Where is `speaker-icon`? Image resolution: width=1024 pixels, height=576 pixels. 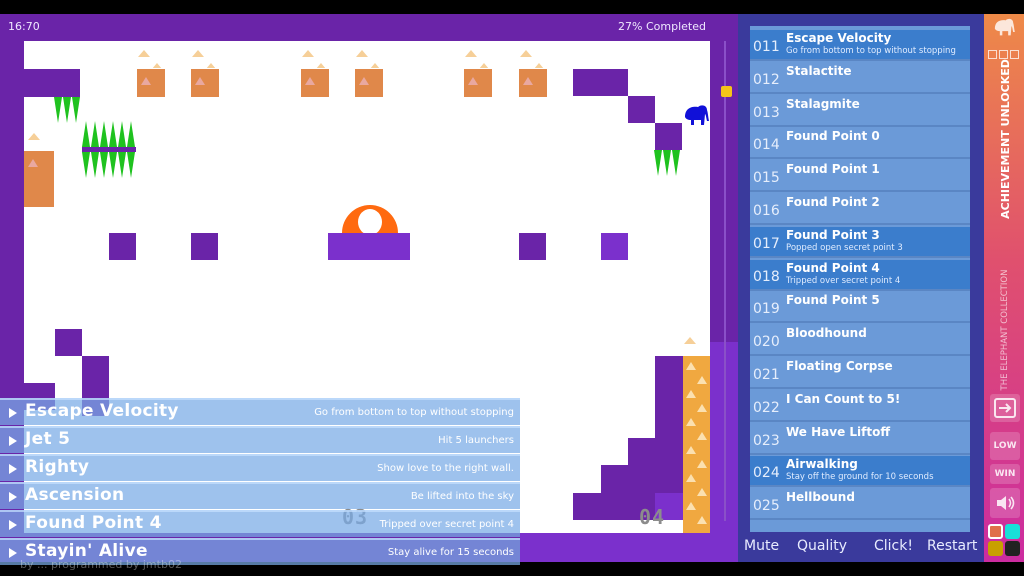 speaker-icon is located at coordinates (1006, 503).